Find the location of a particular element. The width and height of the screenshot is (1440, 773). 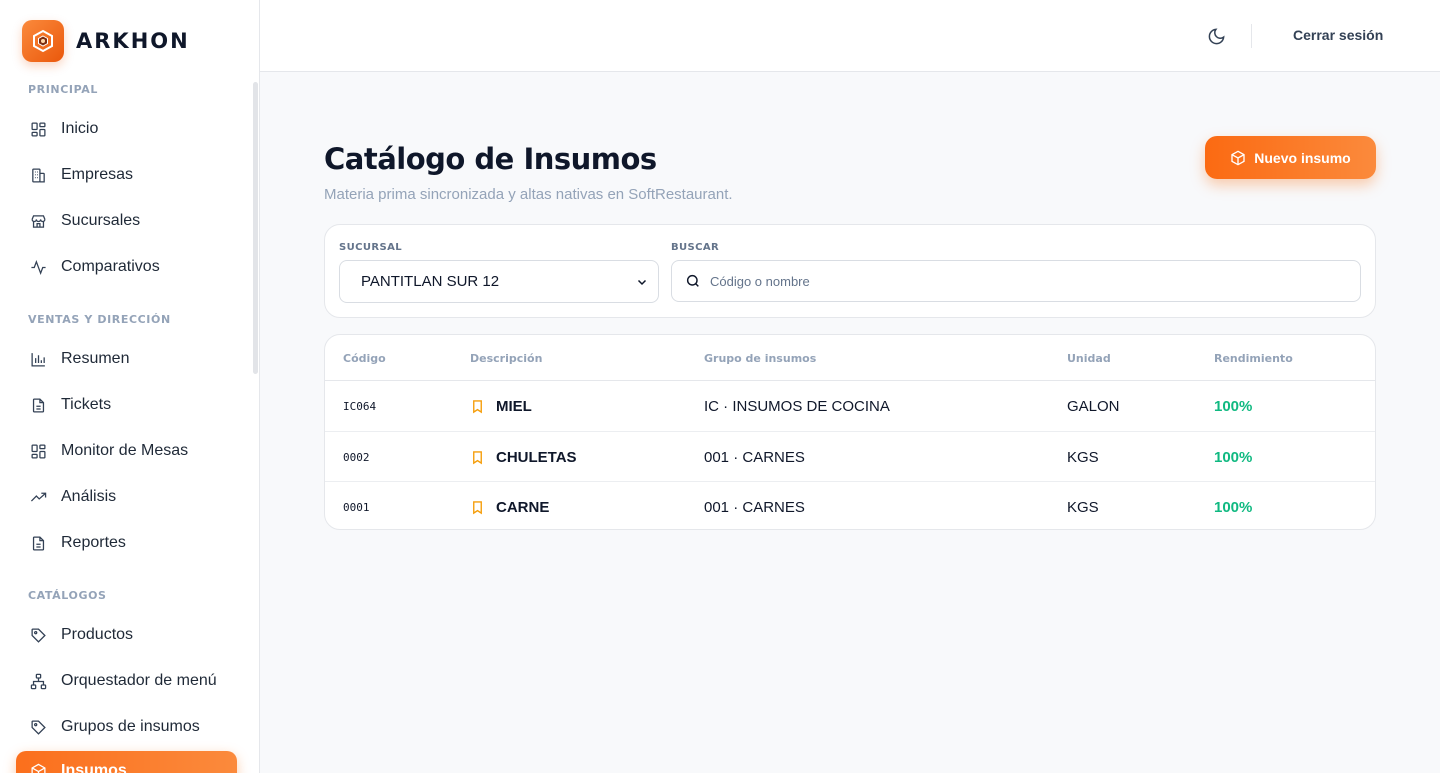

column-header-grupo: Grupo de insumos is located at coordinates (760, 358).